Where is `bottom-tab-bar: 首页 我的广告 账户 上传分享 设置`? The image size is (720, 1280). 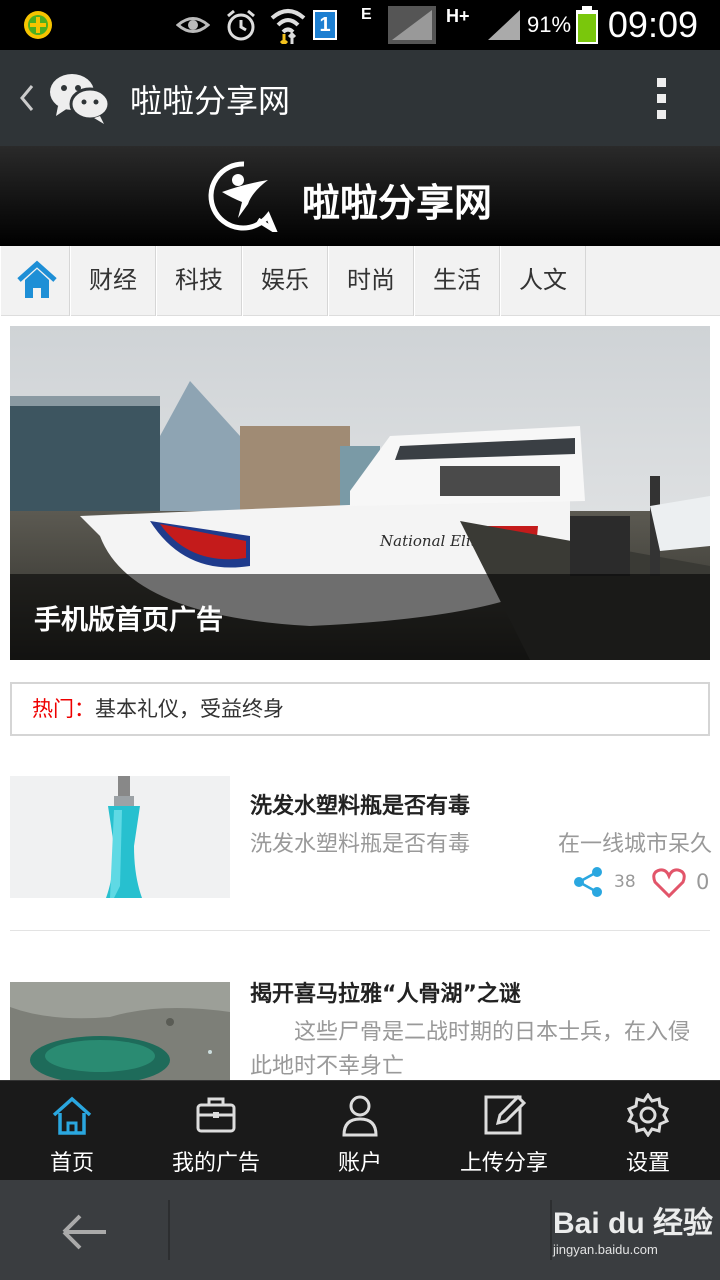
bottom-tab-bar: 首页 我的广告 账户 上传分享 设置 is located at coordinates (360, 1130).